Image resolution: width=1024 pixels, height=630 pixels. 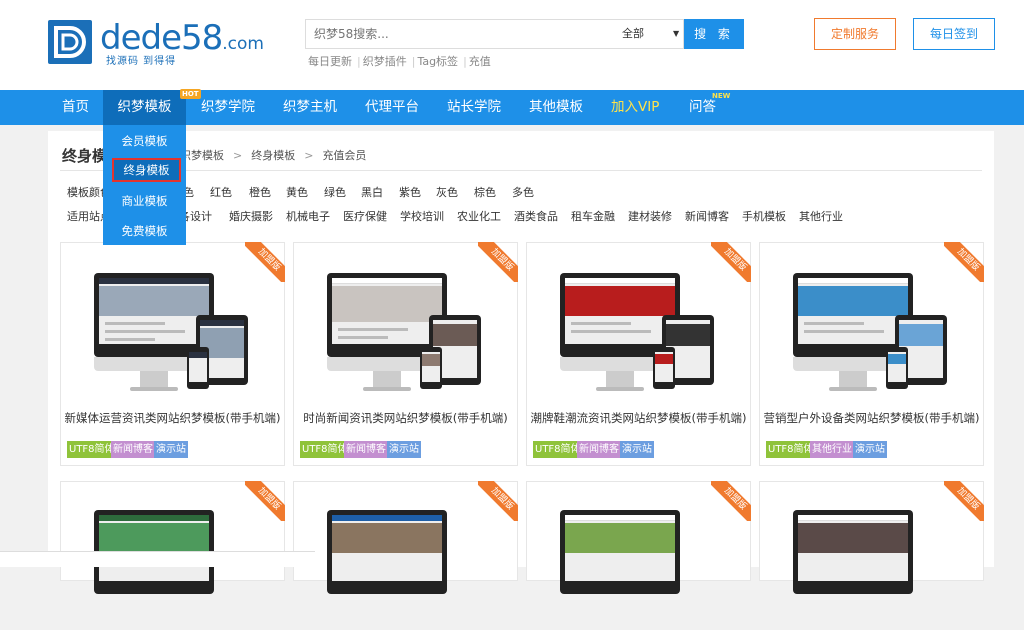 I want to click on nav-item-webmaster-academy: 站长学院, so click(x=474, y=107).